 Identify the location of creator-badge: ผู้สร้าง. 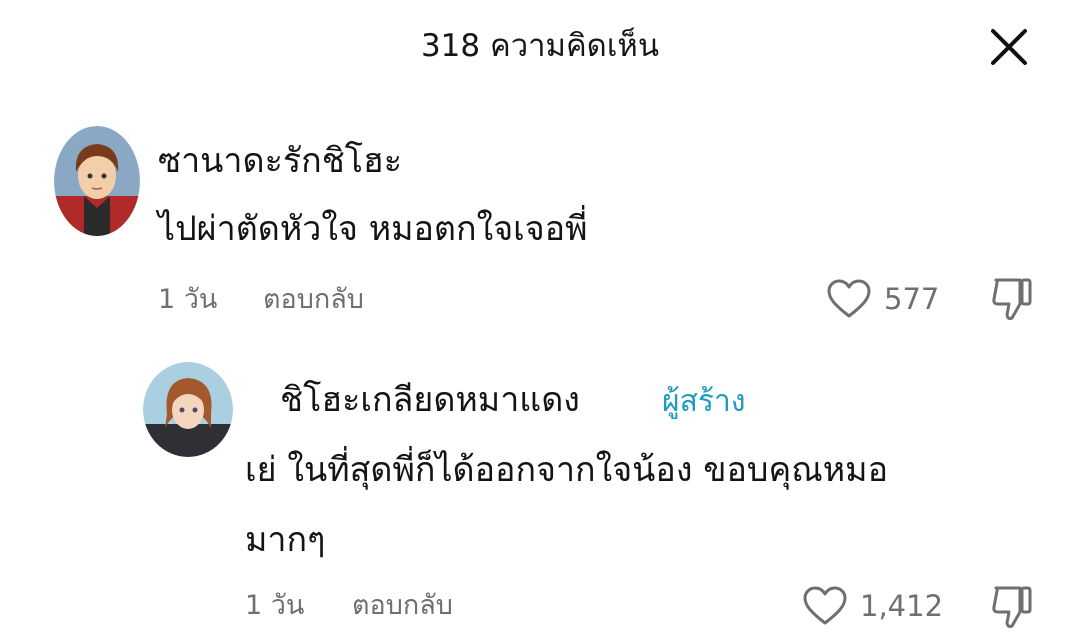
(704, 401).